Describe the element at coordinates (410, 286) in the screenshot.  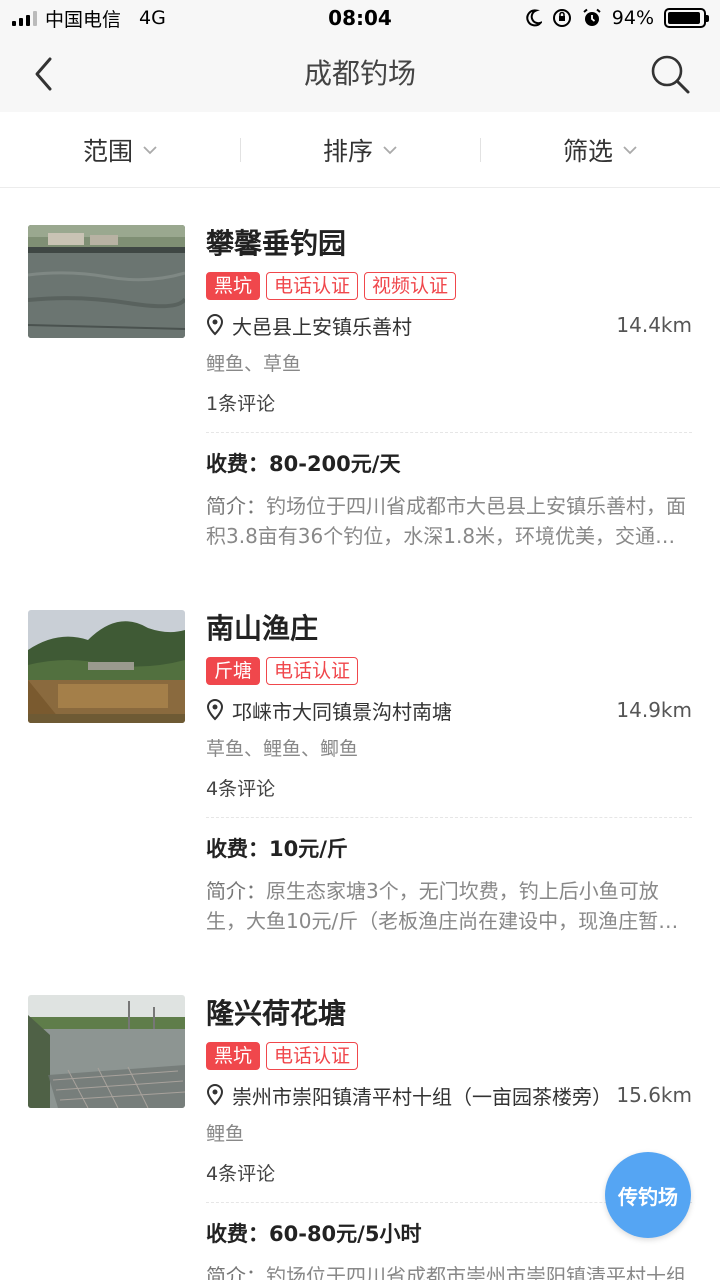
I see `tag-badge: 视频认证` at that location.